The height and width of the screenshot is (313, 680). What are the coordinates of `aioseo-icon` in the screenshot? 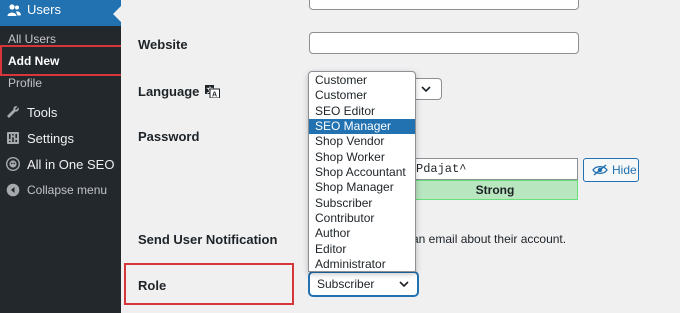 It's located at (13, 164).